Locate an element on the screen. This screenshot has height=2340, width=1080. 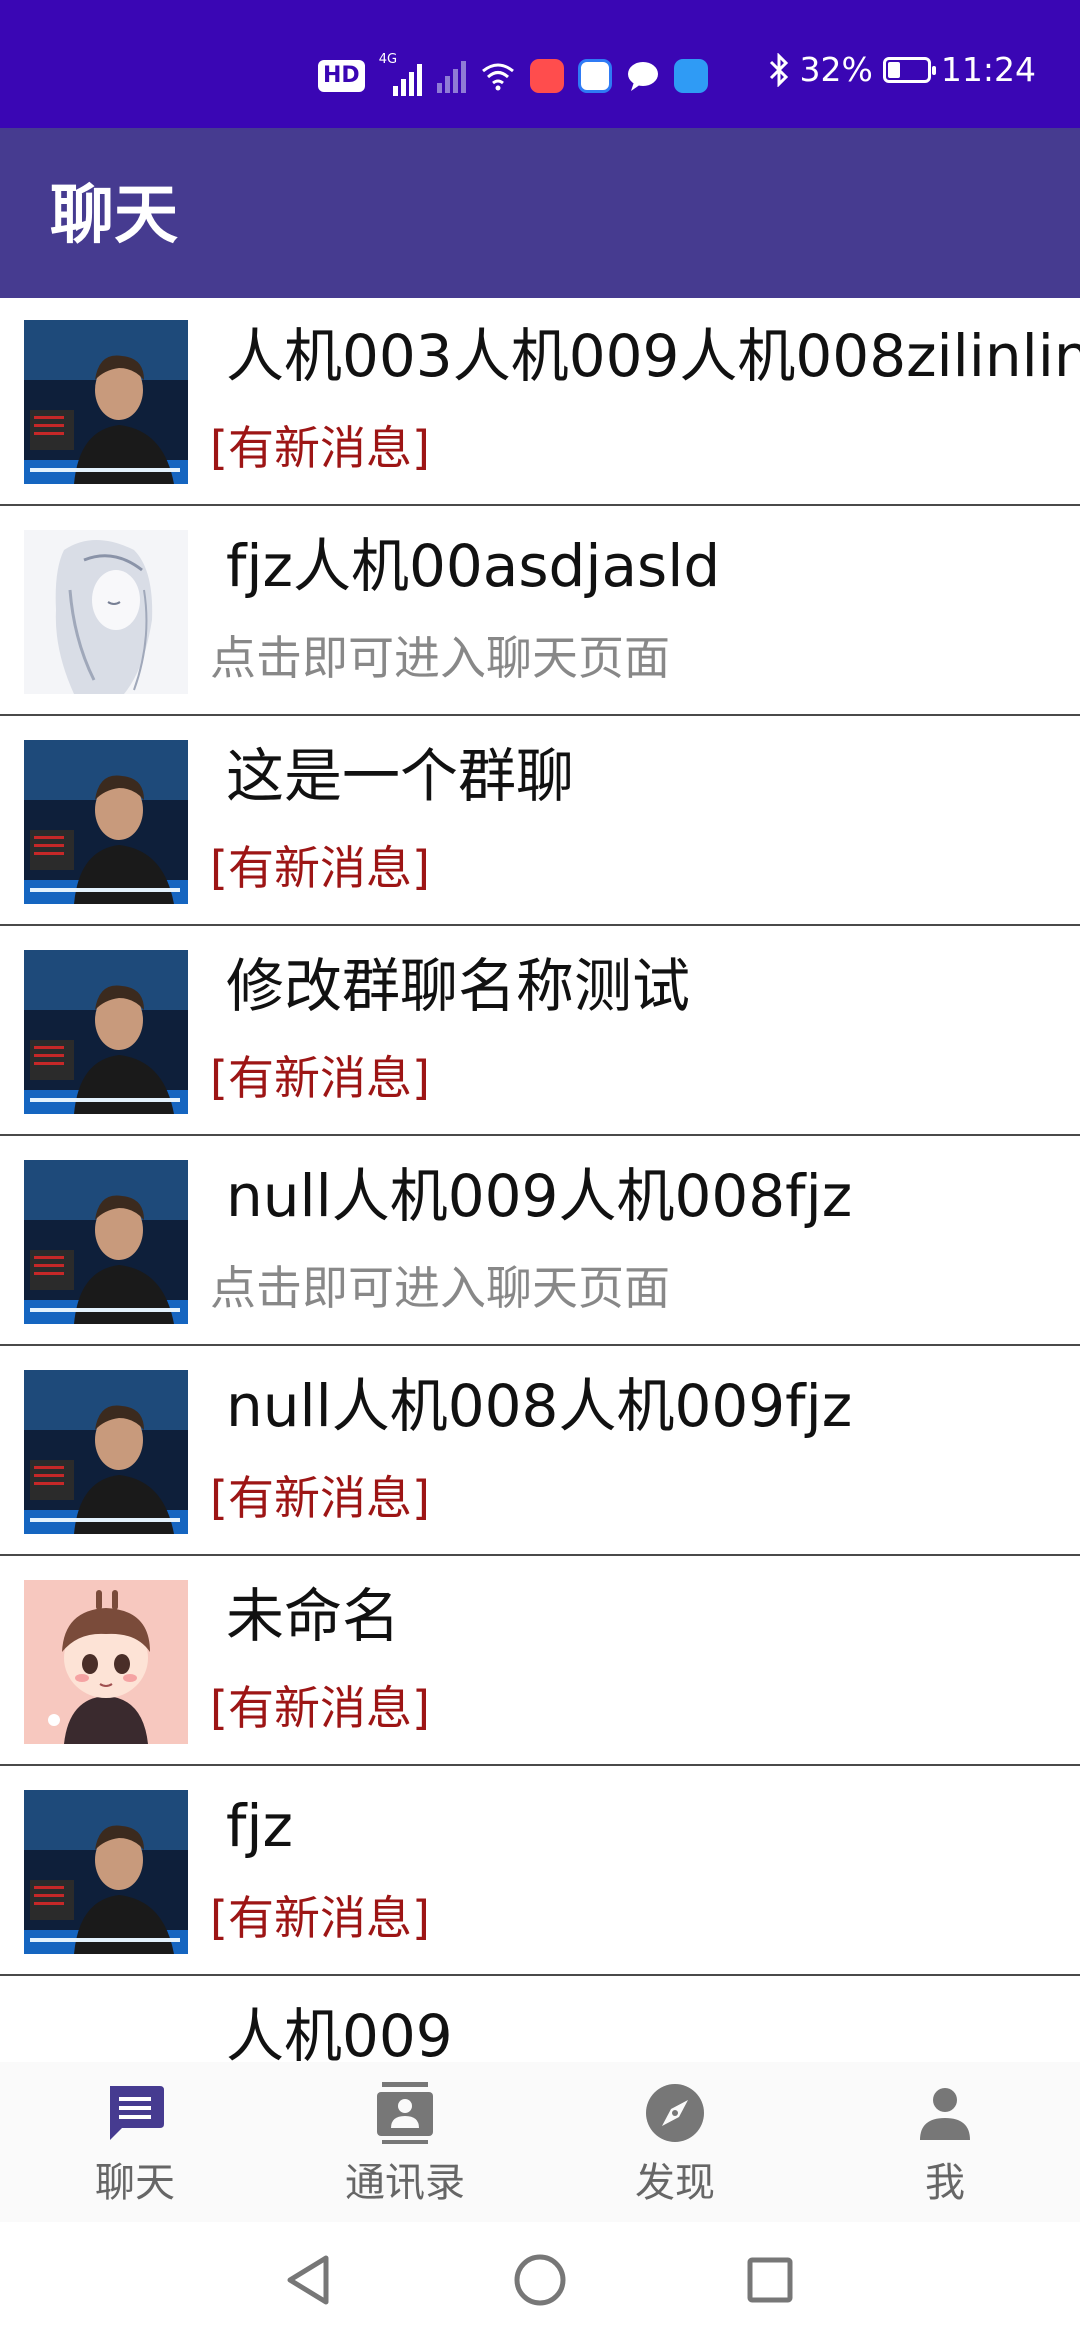
chat-icon is located at coordinates (137, 2113).